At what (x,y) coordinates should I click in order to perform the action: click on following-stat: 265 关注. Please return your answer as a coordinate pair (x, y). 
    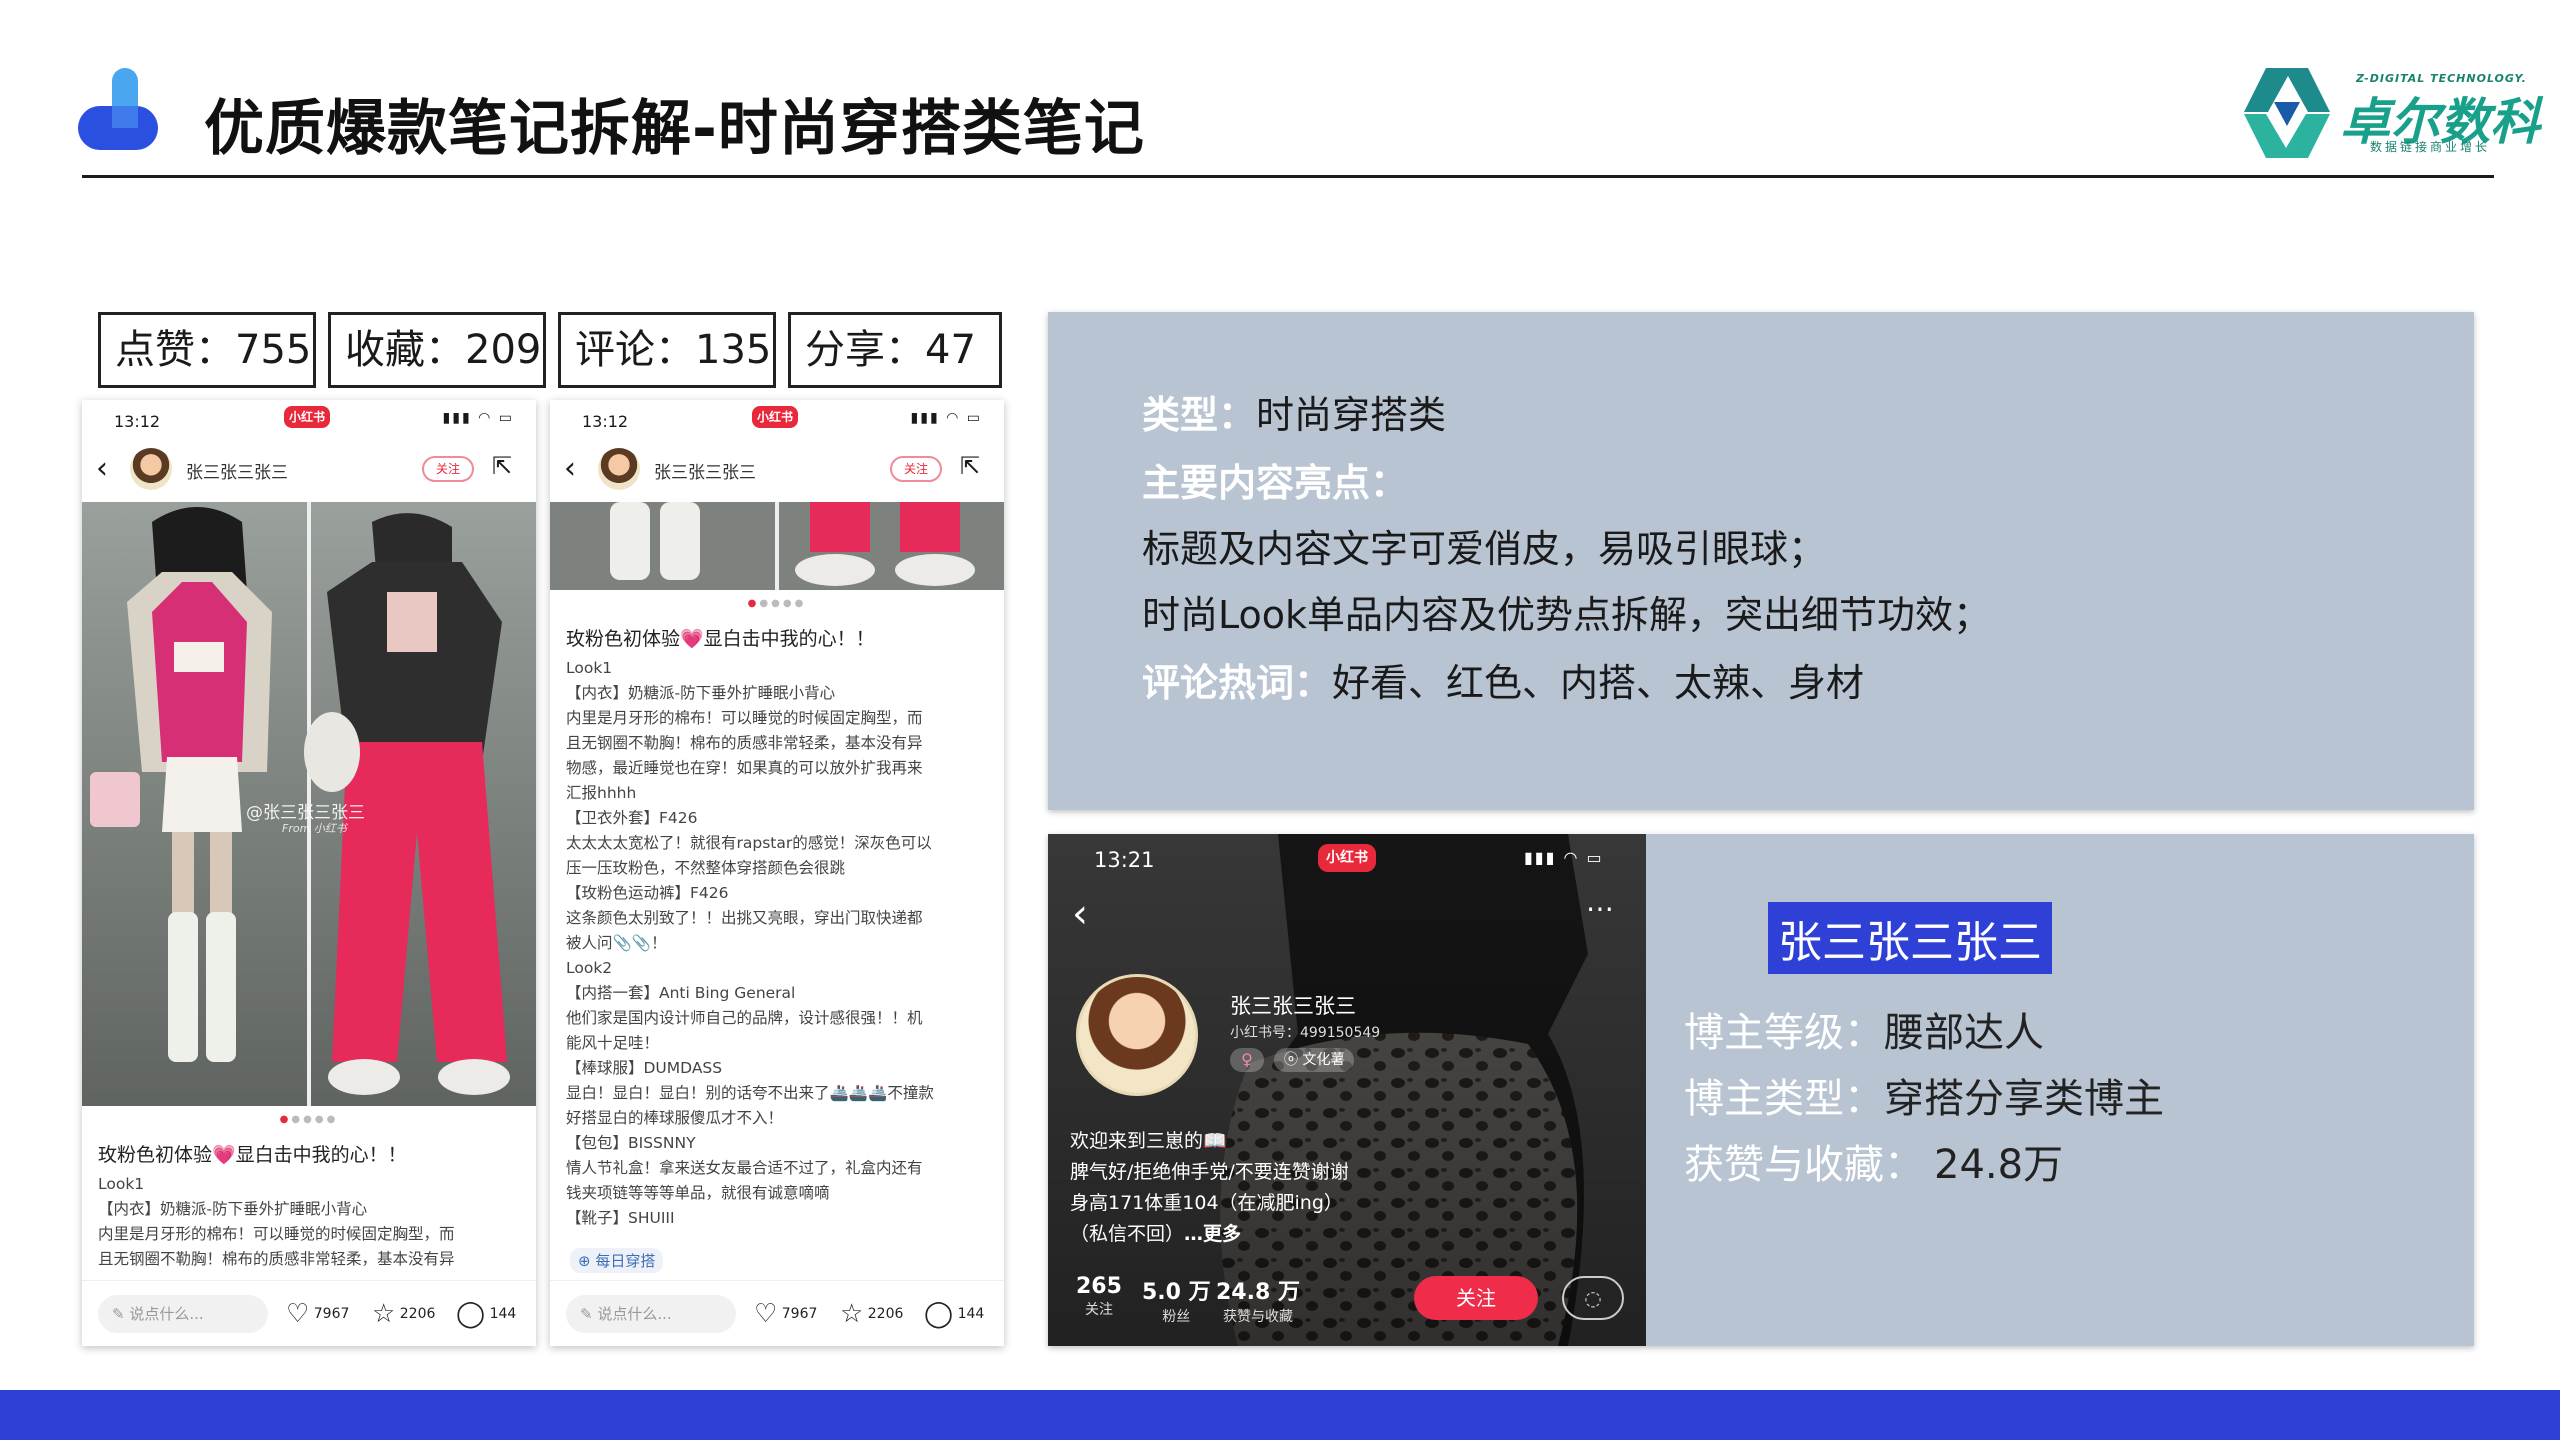
    Looking at the image, I should click on (1099, 1296).